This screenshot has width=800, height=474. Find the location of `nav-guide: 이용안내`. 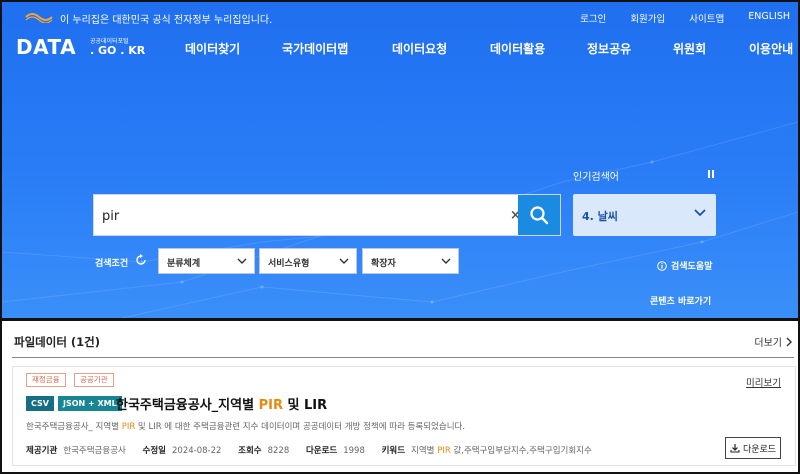

nav-guide: 이용안내 is located at coordinates (771, 48).